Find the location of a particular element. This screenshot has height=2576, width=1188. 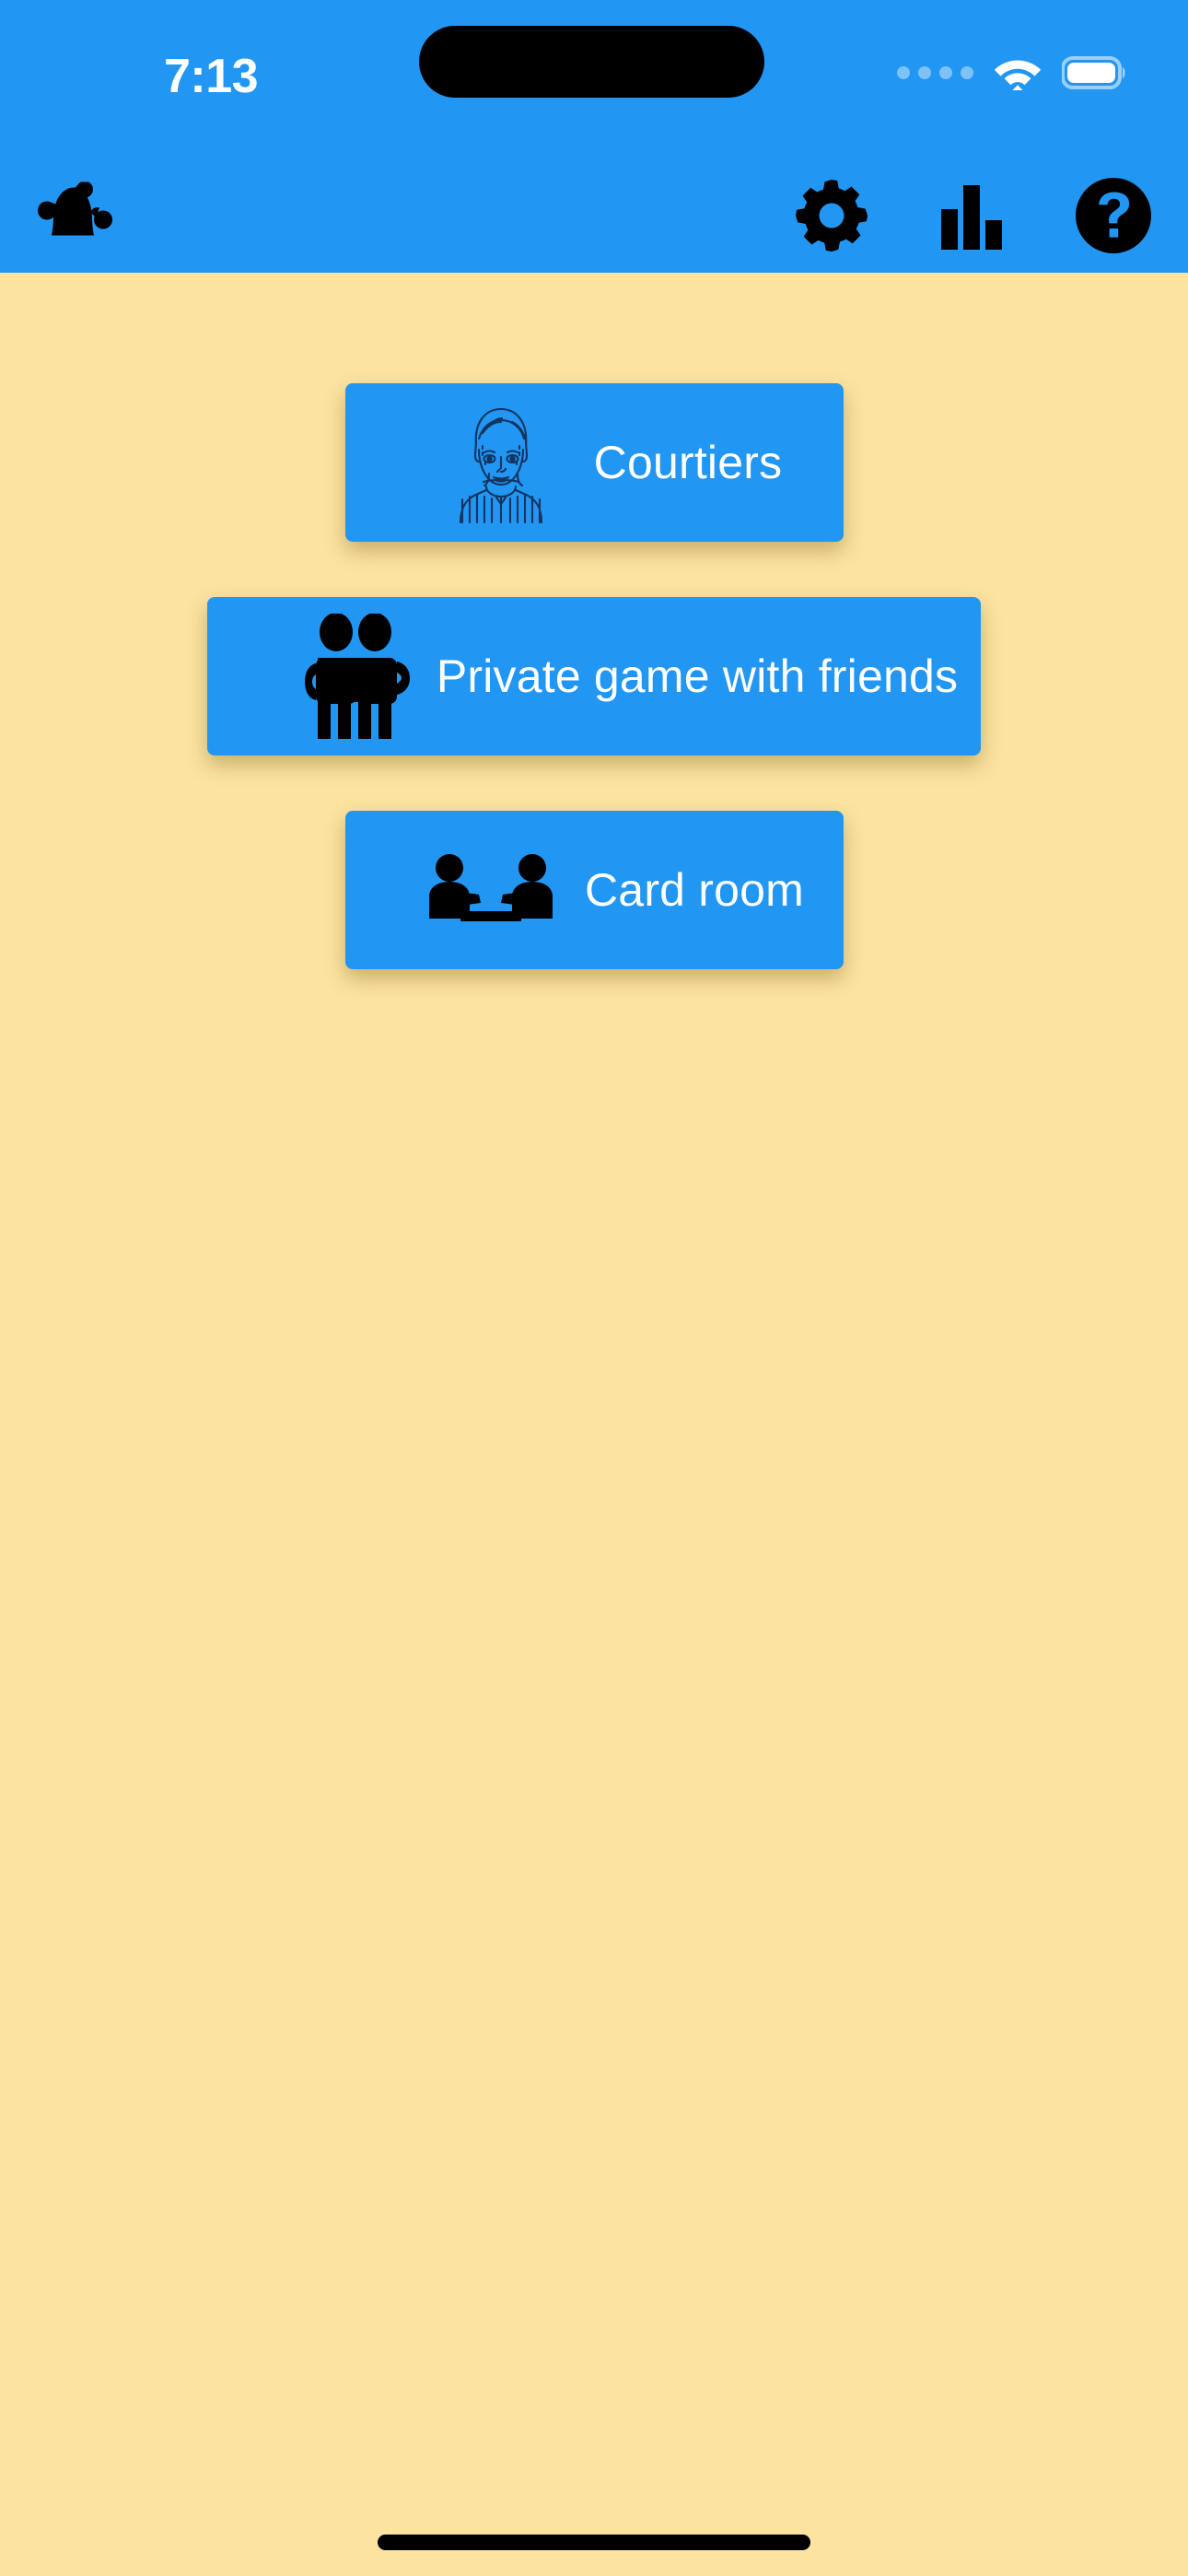

signal-dots-icon is located at coordinates (935, 72).